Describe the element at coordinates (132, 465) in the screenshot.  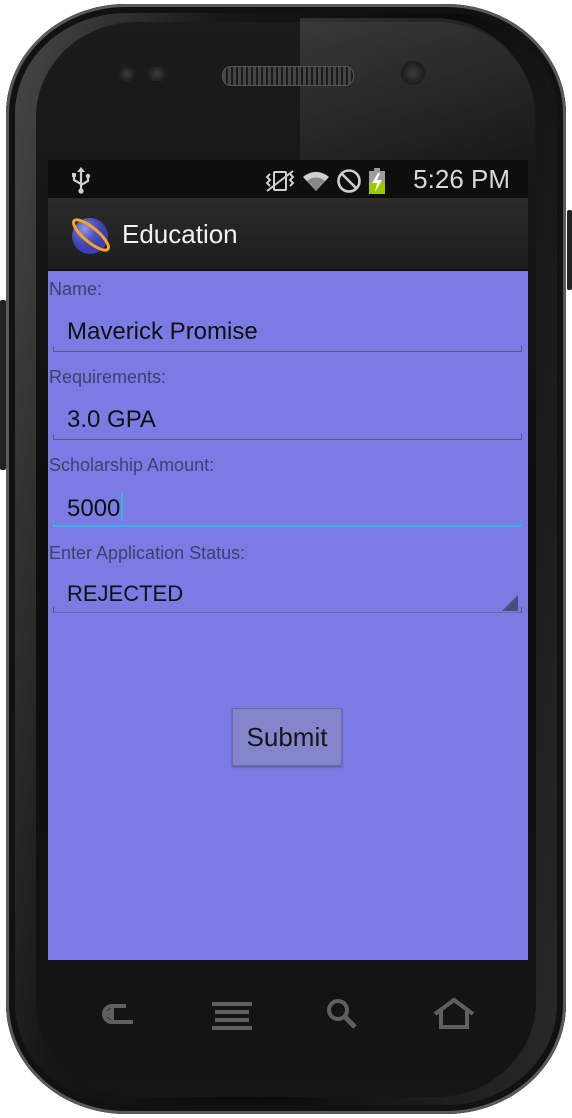
I see `amount-label: Scholarship Amount:` at that location.